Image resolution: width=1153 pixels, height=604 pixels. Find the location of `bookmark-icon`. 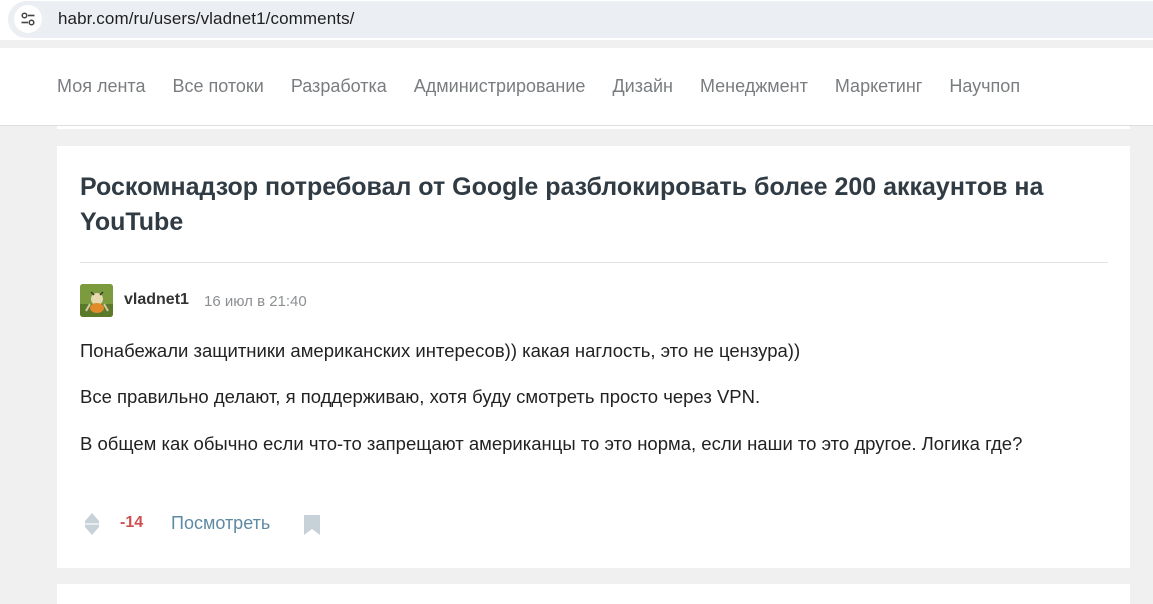

bookmark-icon is located at coordinates (312, 527).